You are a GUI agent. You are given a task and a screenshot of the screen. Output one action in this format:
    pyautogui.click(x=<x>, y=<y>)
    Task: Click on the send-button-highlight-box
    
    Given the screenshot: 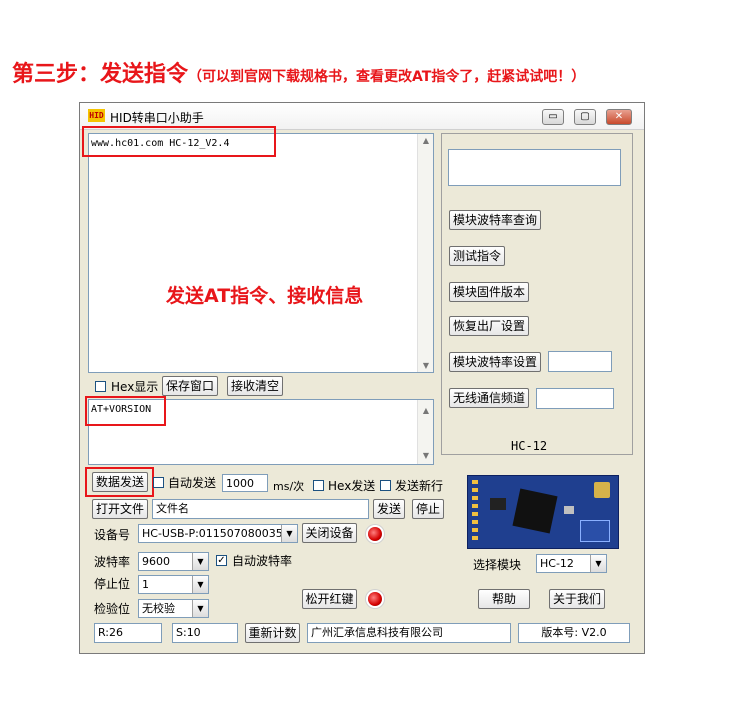 What is the action you would take?
    pyautogui.click(x=119, y=482)
    